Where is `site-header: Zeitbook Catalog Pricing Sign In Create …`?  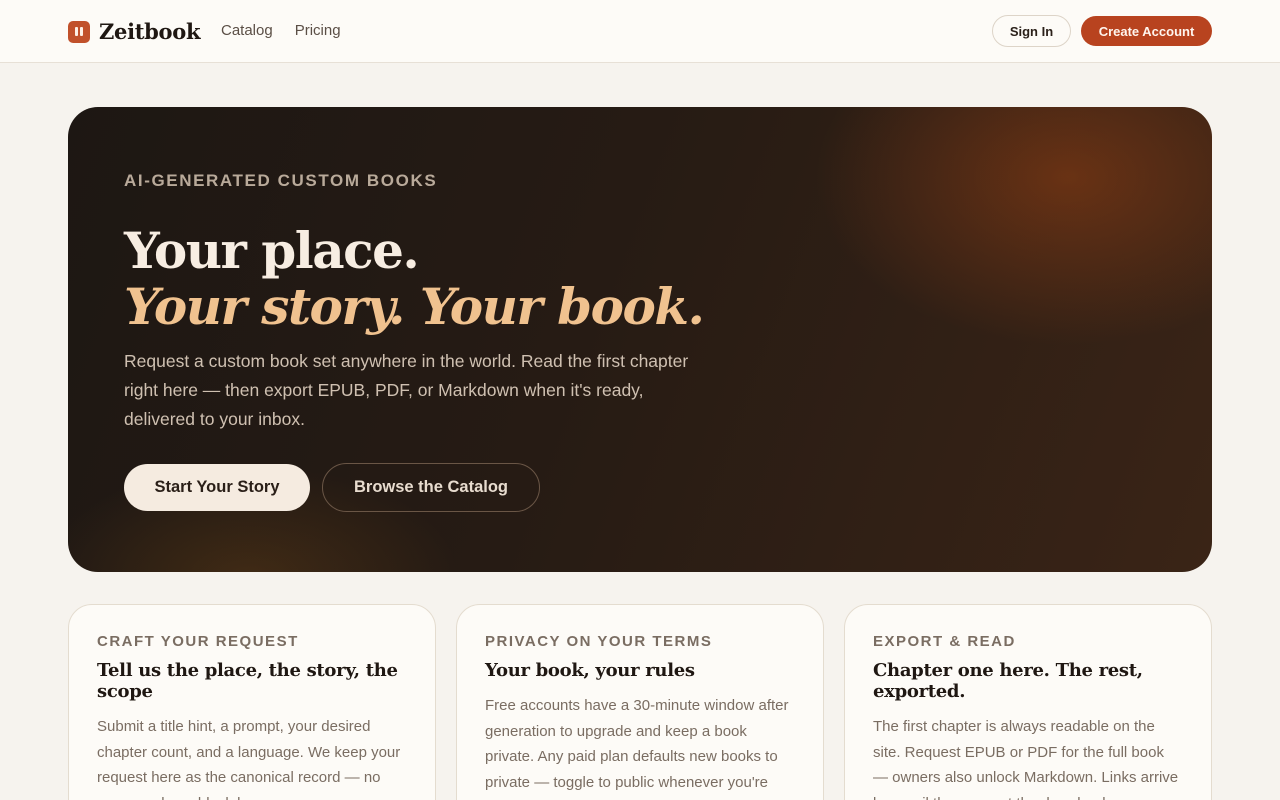 site-header: Zeitbook Catalog Pricing Sign In Create … is located at coordinates (640, 31).